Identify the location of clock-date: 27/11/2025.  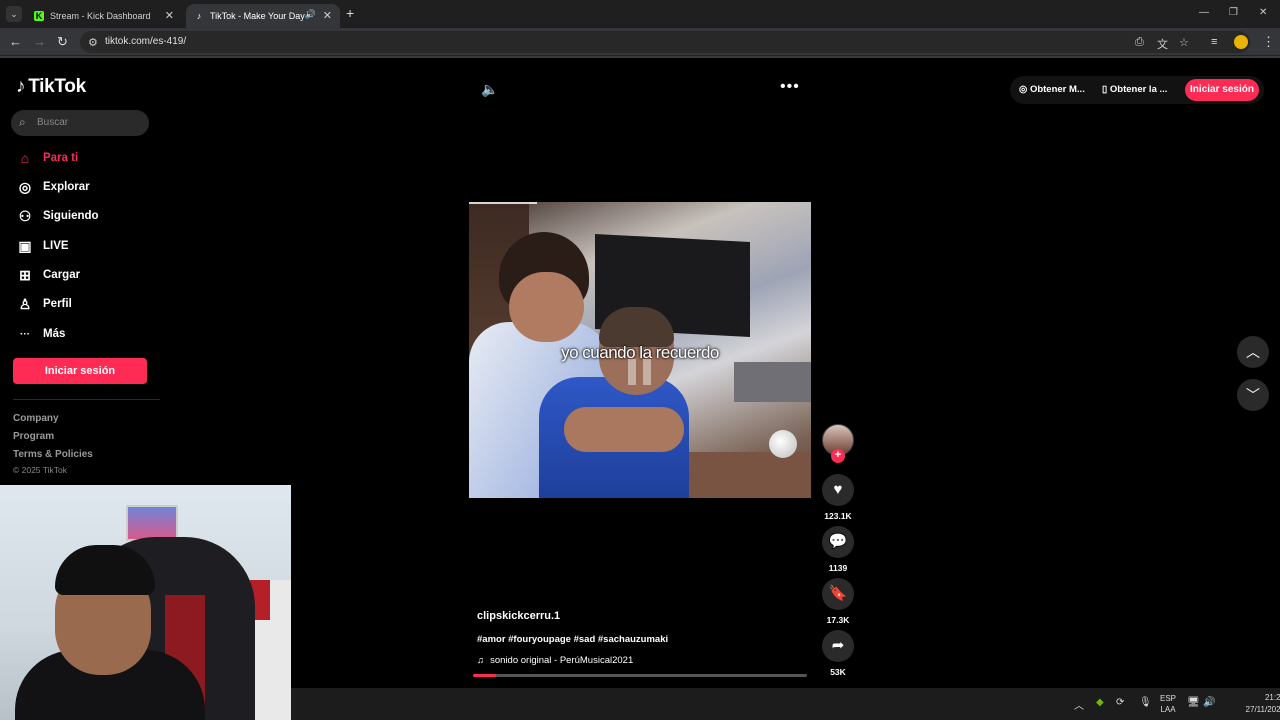
(1248, 709).